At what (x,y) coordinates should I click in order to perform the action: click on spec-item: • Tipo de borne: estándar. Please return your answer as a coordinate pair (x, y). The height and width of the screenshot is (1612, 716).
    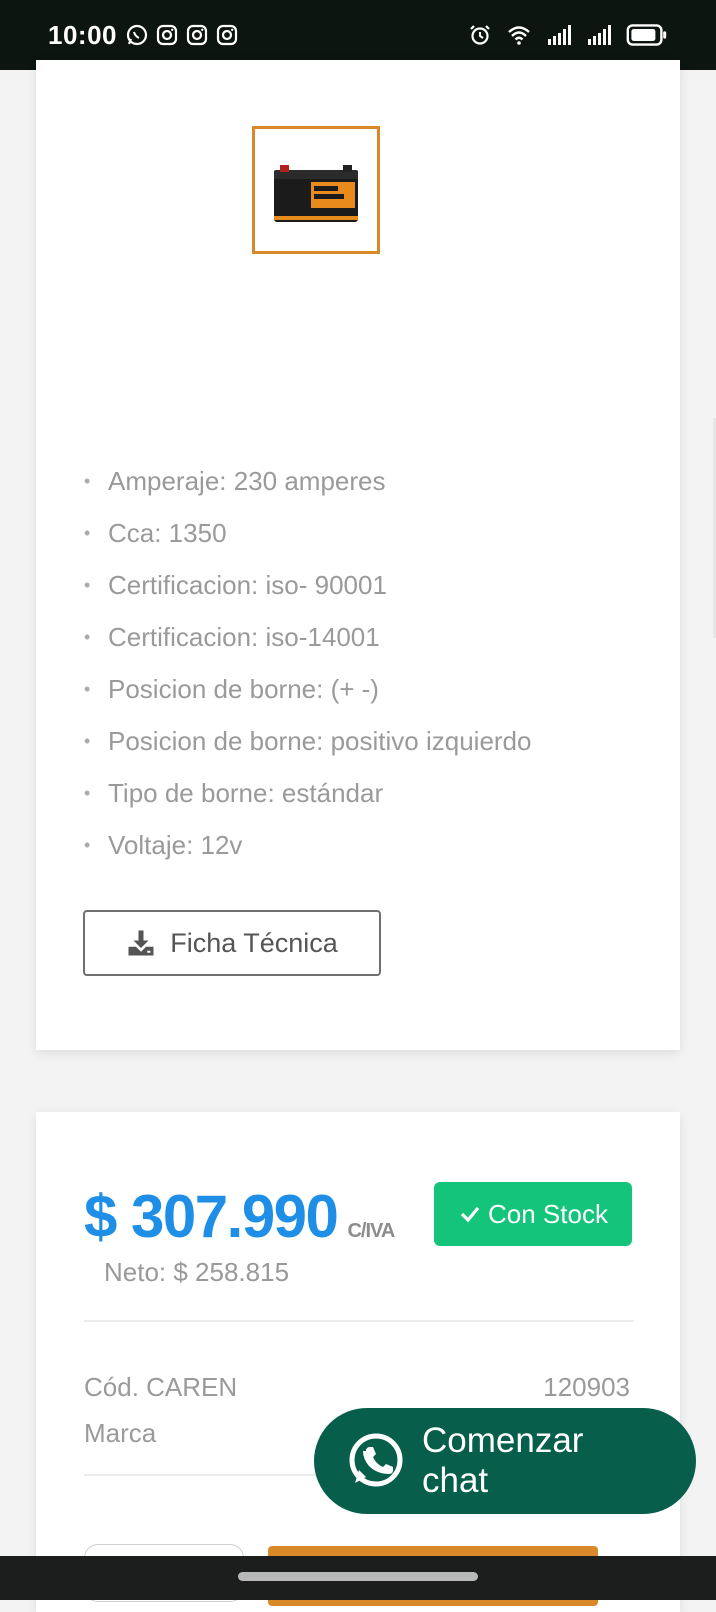
    Looking at the image, I should click on (234, 793).